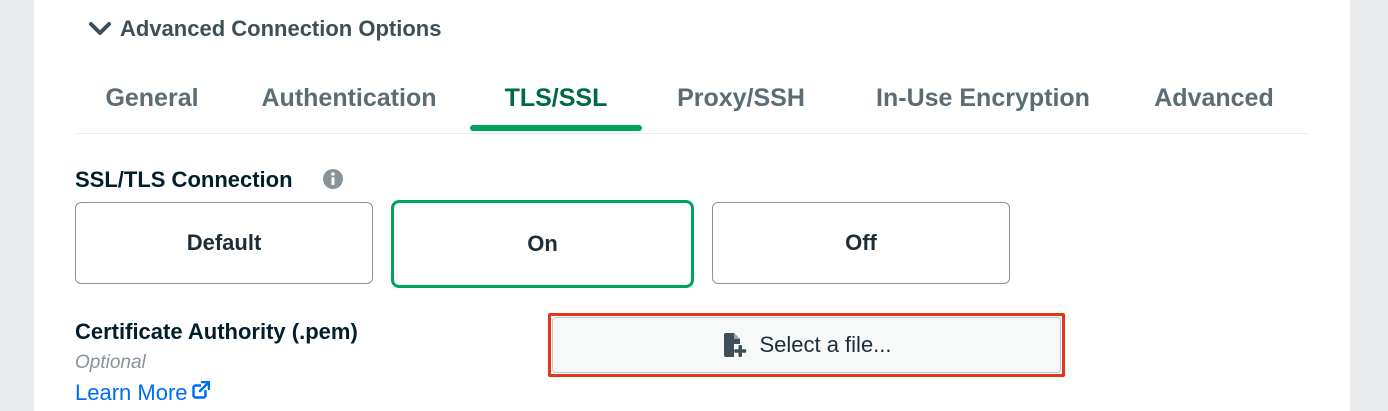 Image resolution: width=1388 pixels, height=411 pixels. What do you see at coordinates (152, 98) in the screenshot?
I see `tab-general: General` at bounding box center [152, 98].